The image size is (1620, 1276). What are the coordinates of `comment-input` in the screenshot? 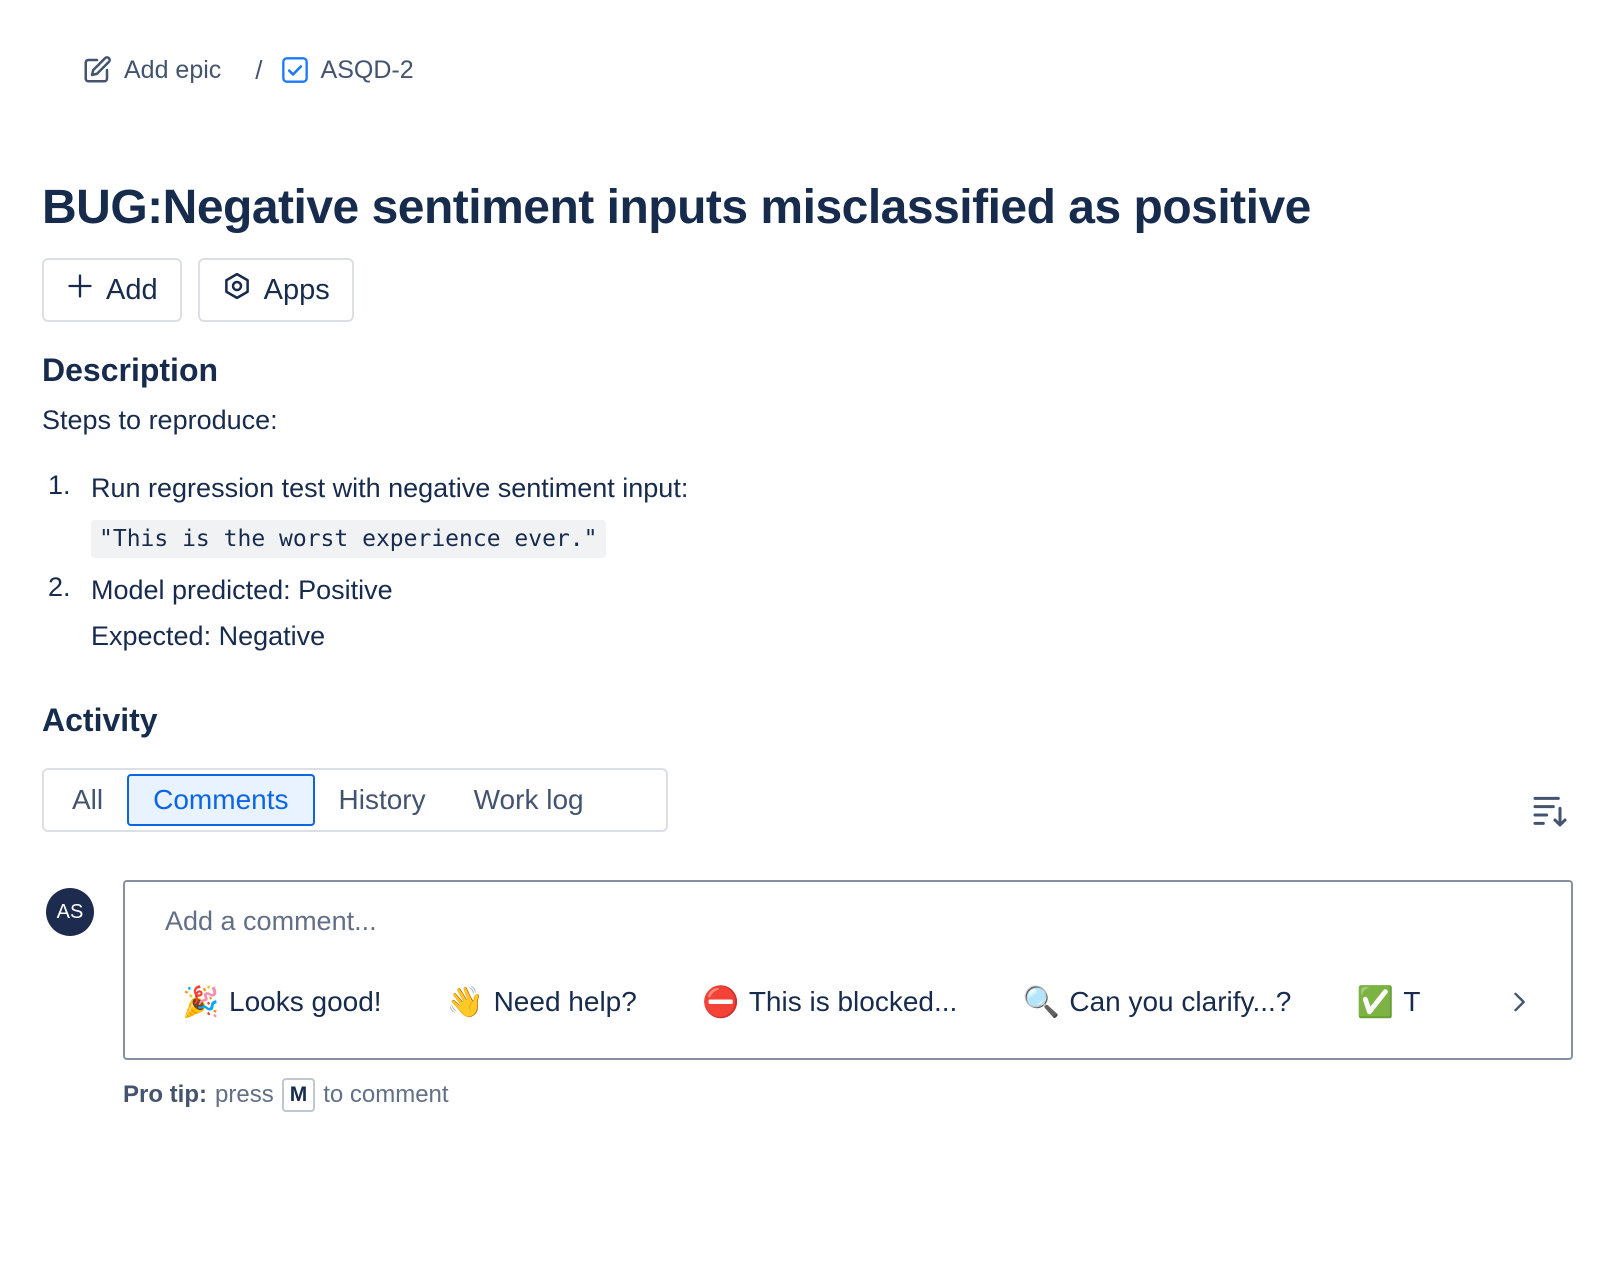 It's located at (815, 921).